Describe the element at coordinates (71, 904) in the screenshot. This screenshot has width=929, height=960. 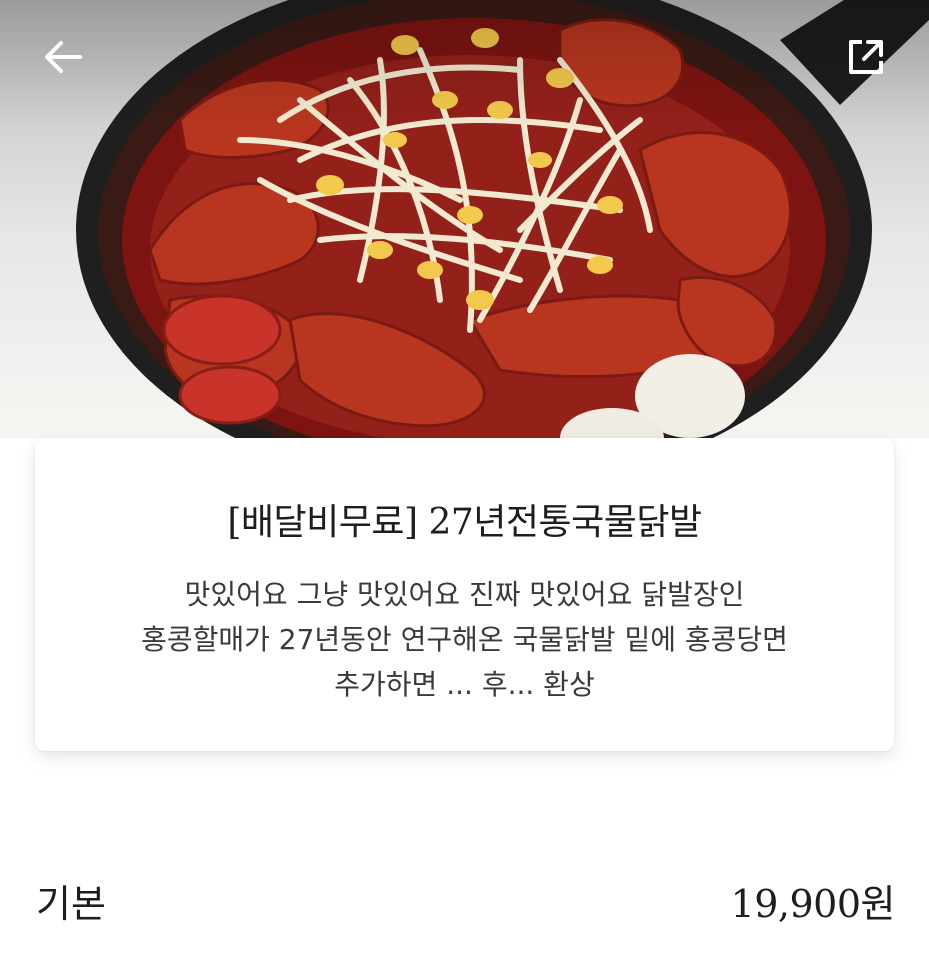
I see `option-name: 기본` at that location.